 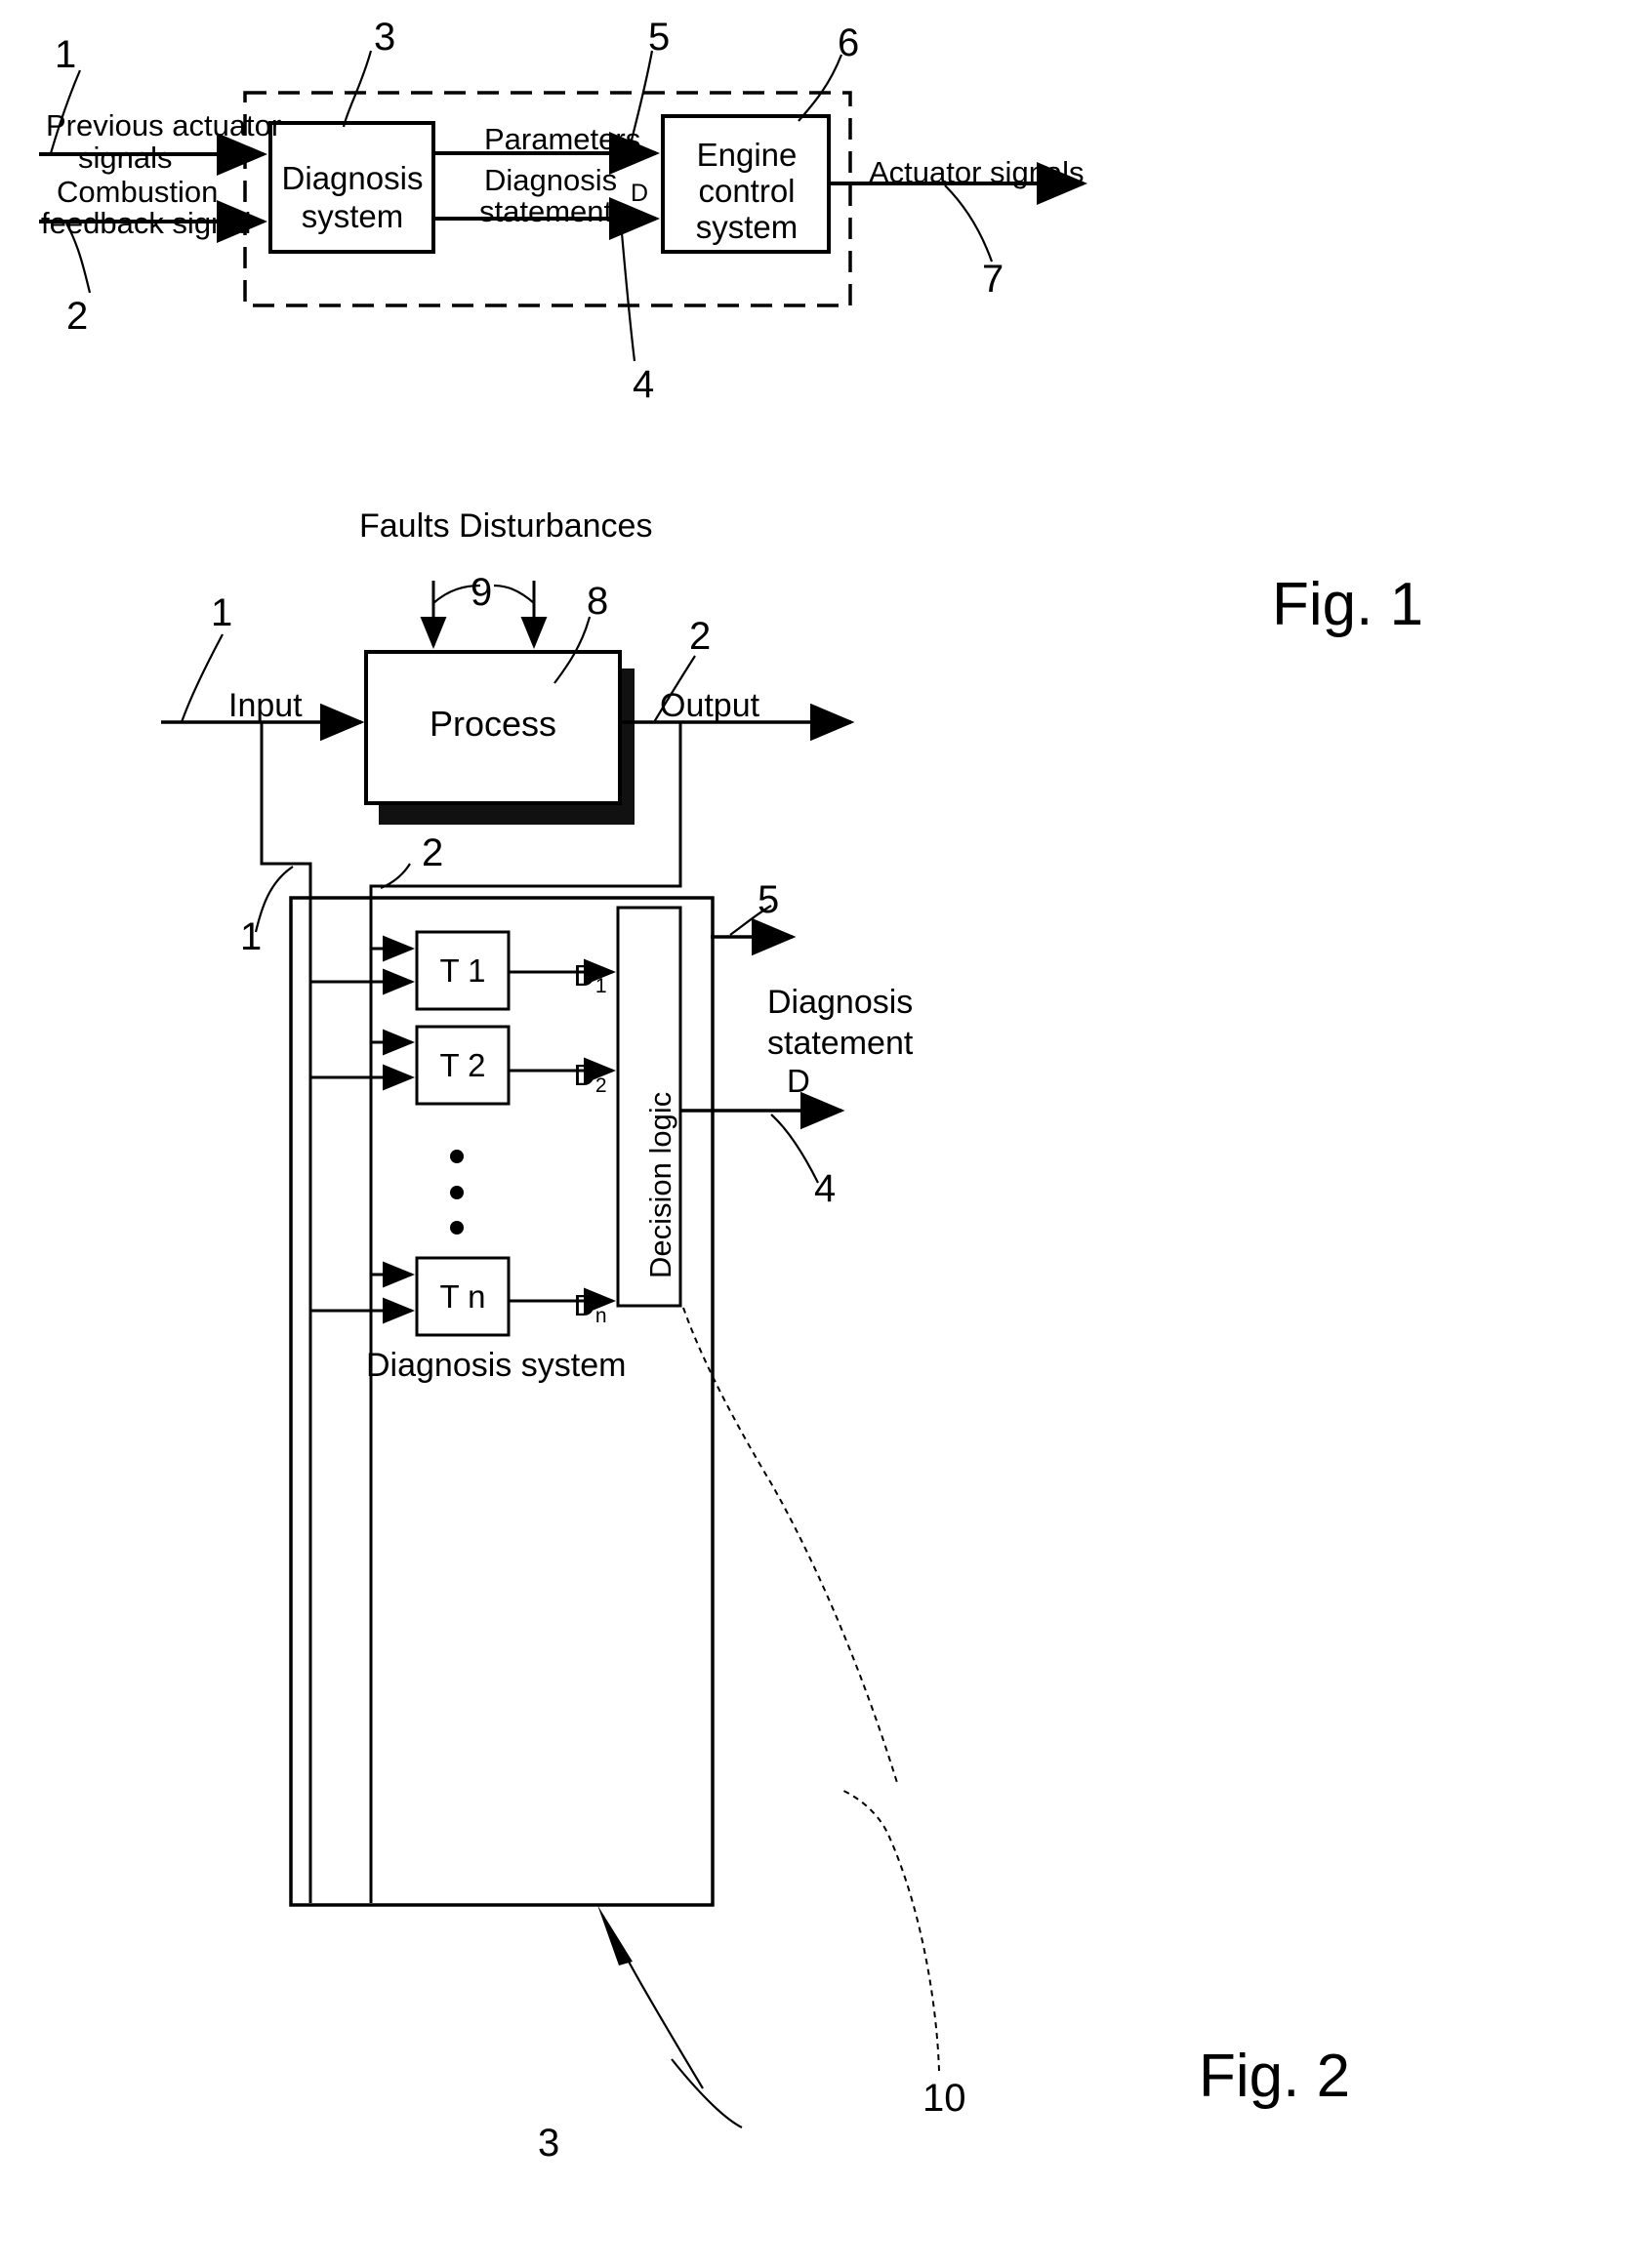 I want to click on fig1-caption: Fig. 1, so click(x=1348, y=605).